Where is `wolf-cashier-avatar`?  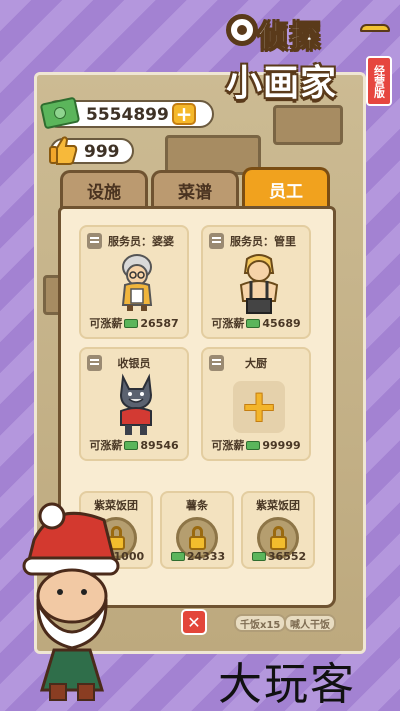 wolf-cashier-avatar is located at coordinates (136, 404).